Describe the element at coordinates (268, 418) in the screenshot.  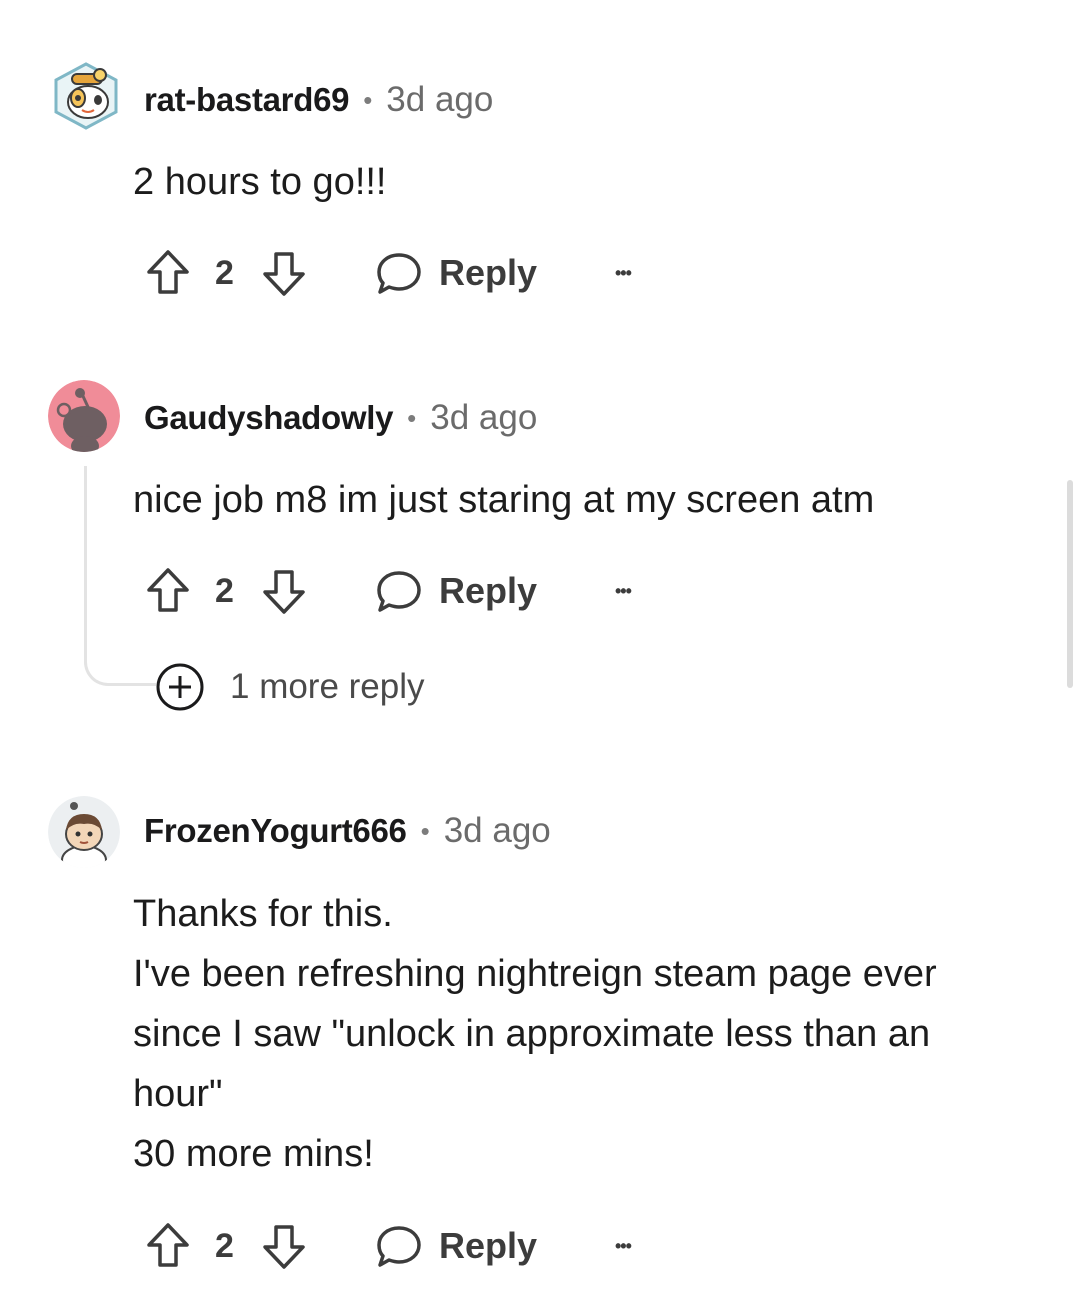
I see `username: Gaudyshadowly` at that location.